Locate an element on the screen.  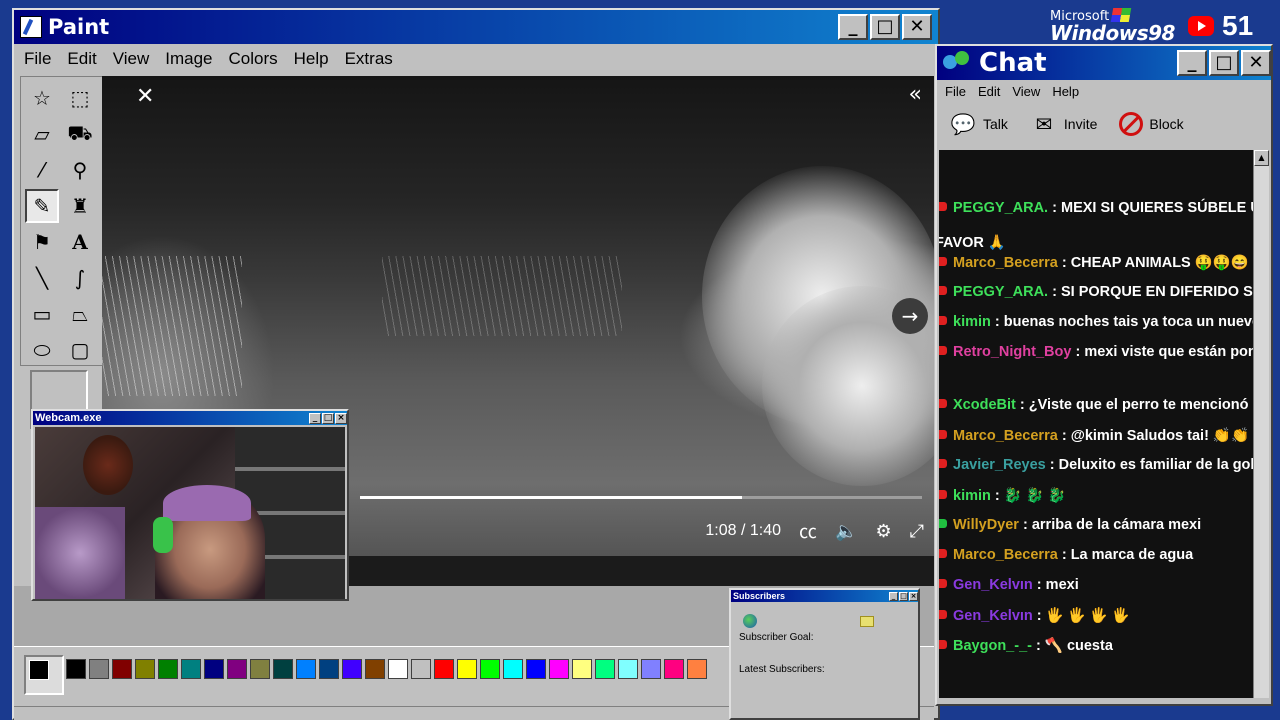
subs-minimize-button: _ is located at coordinates (893, 596).